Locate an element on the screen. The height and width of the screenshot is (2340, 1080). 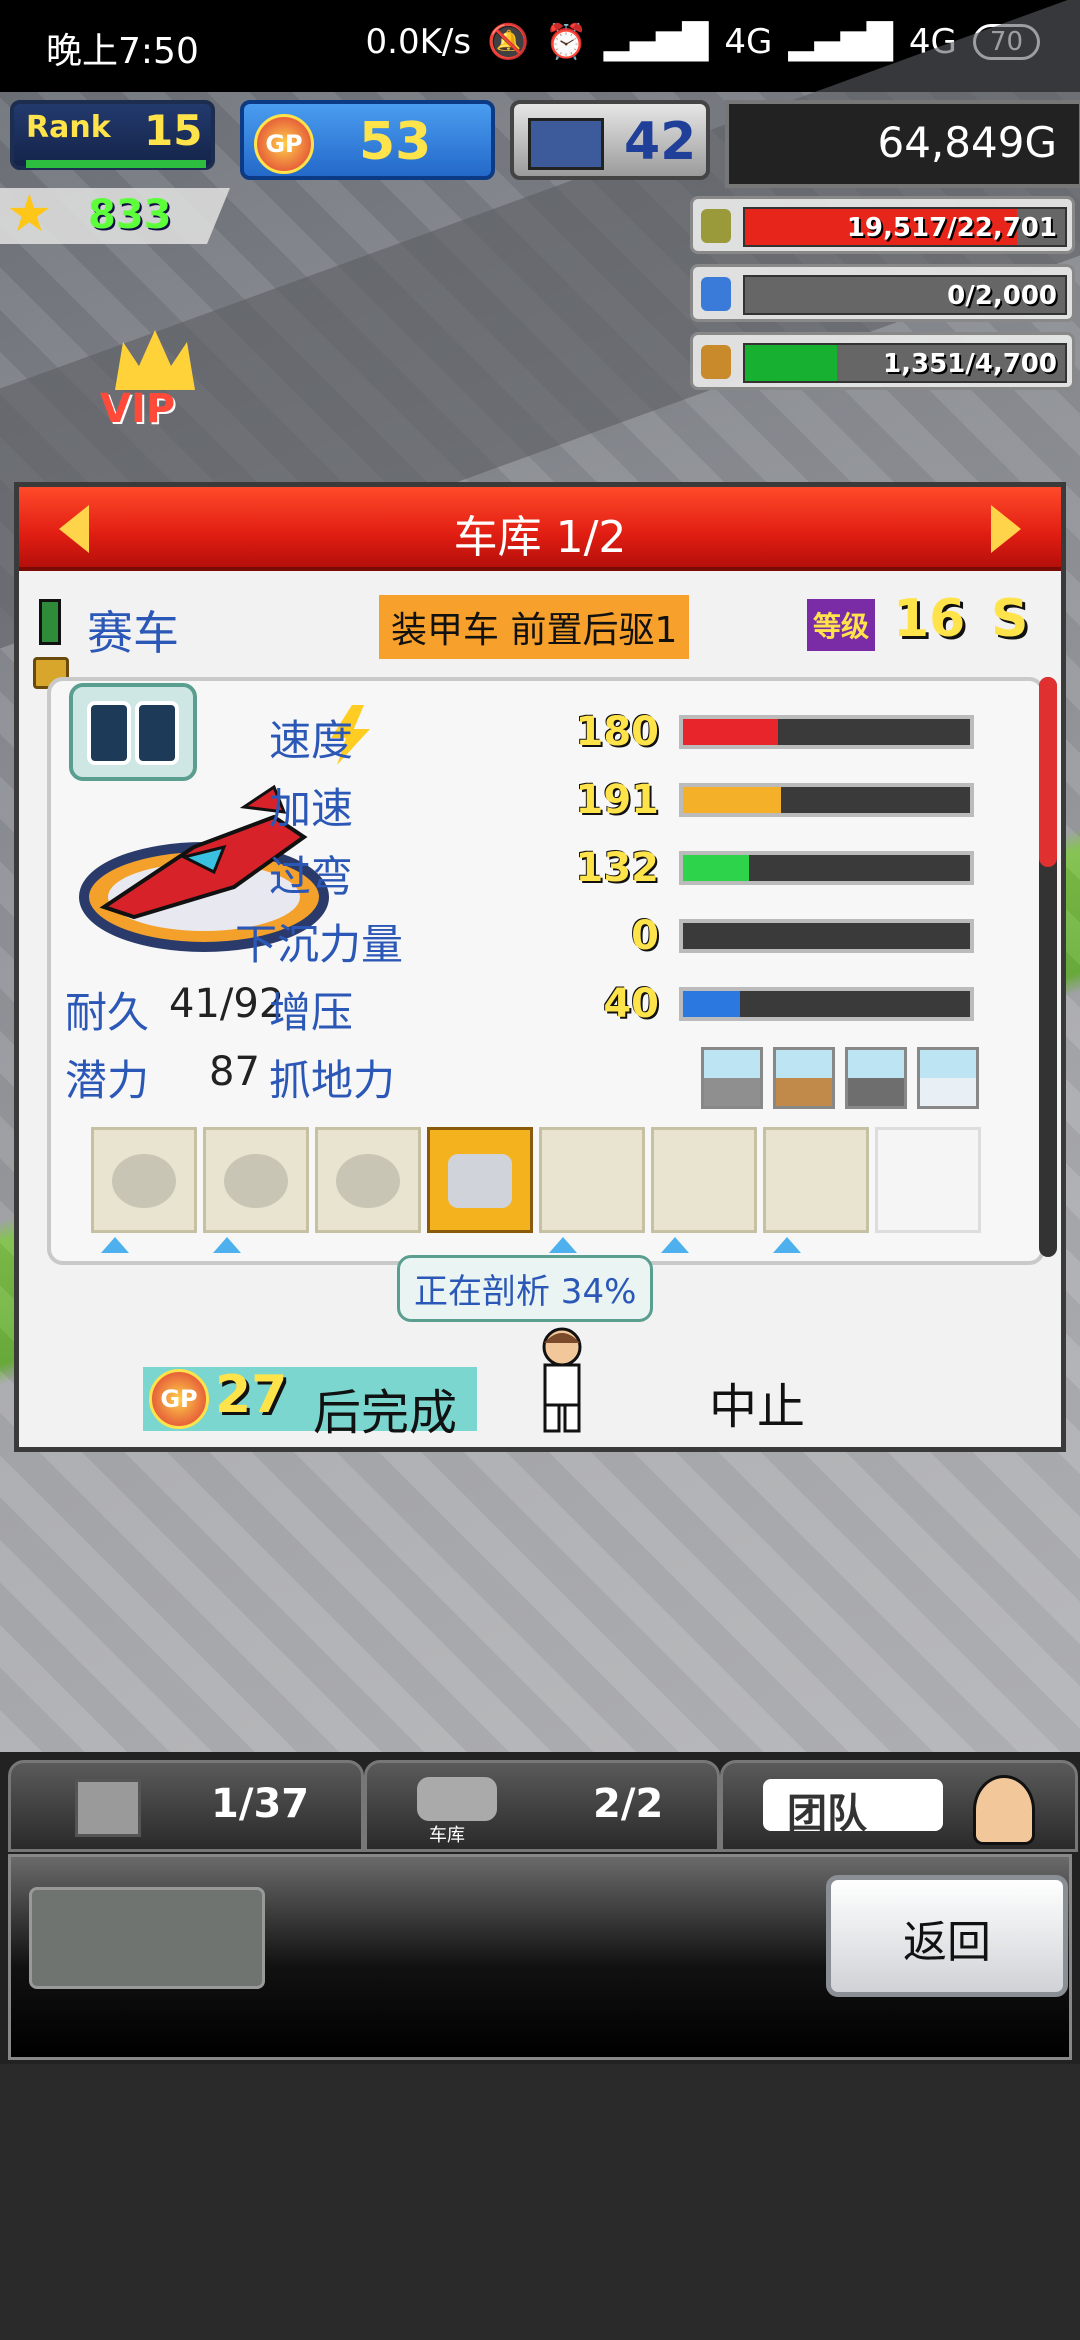
dirt-cross-icon is located at coordinates (804, 1078).